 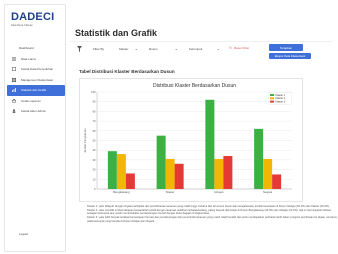 What do you see at coordinates (93, 92) in the screenshot?
I see `y-tick-label: 100` at bounding box center [93, 92].